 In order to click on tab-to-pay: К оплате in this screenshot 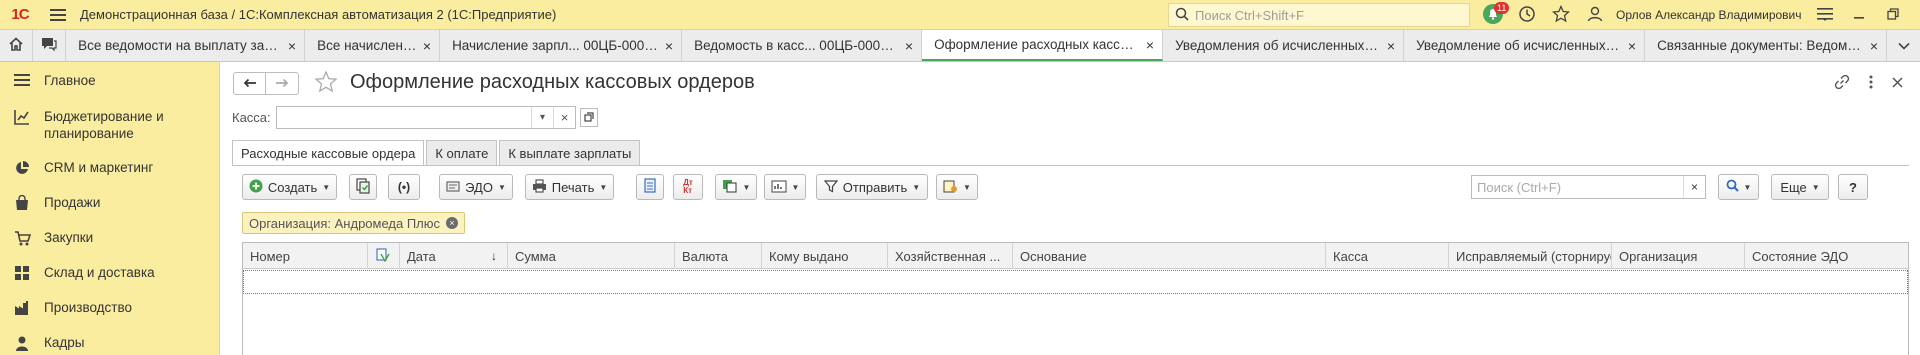, I will do `click(462, 152)`.